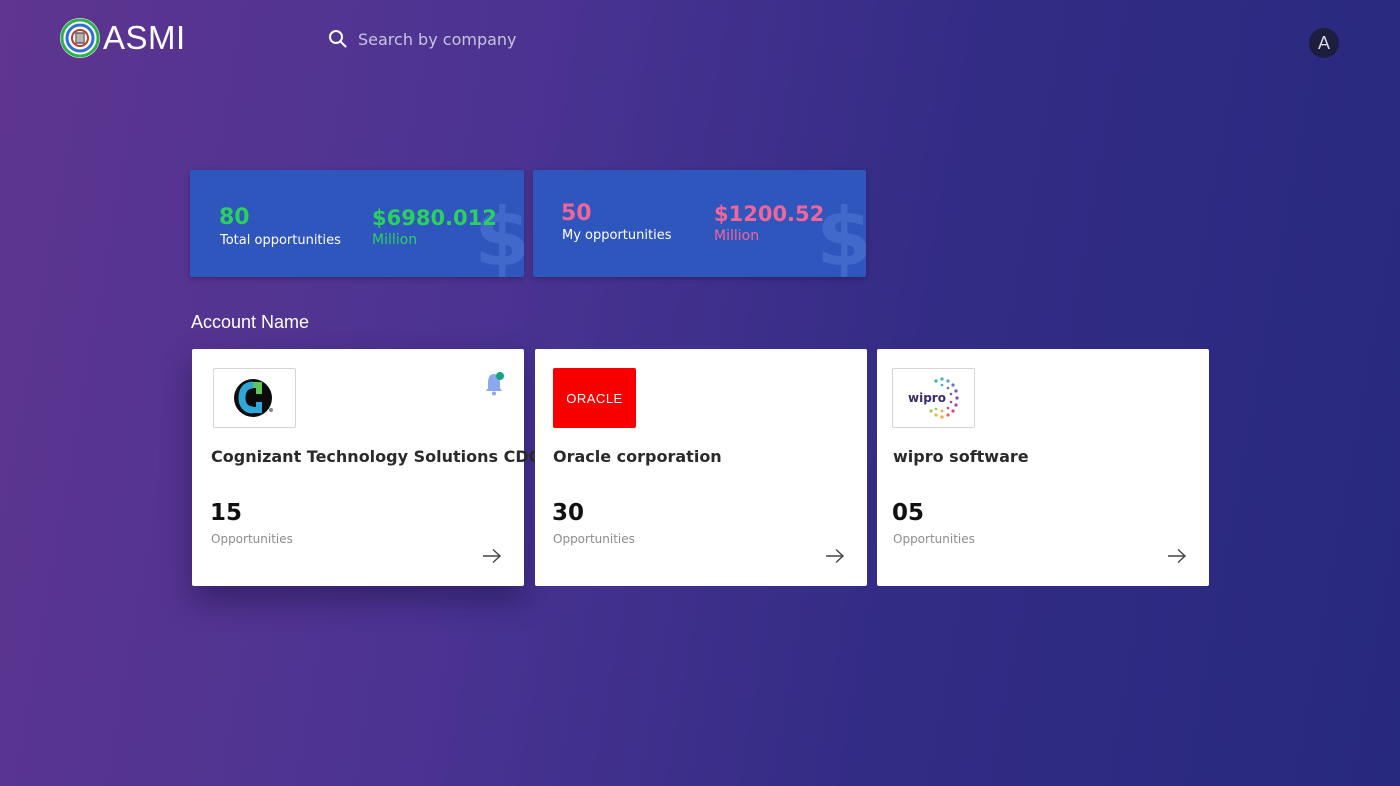  I want to click on oracle-logo-text: ORACLE, so click(594, 398).